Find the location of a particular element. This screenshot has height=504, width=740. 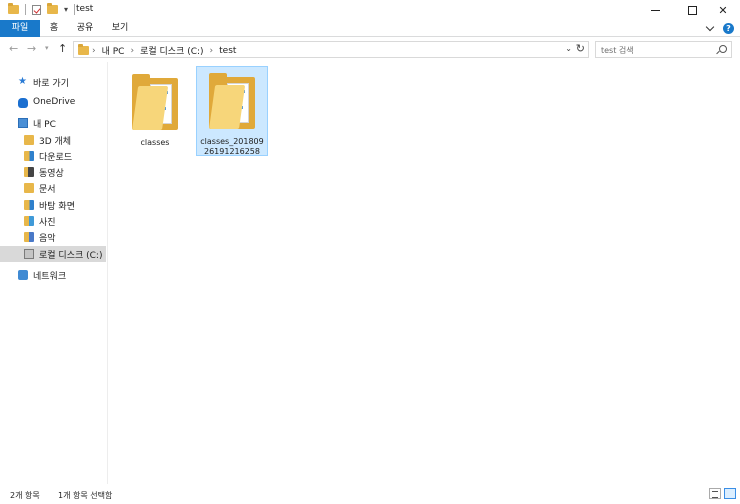

star-icon: ★ is located at coordinates (22, 81).